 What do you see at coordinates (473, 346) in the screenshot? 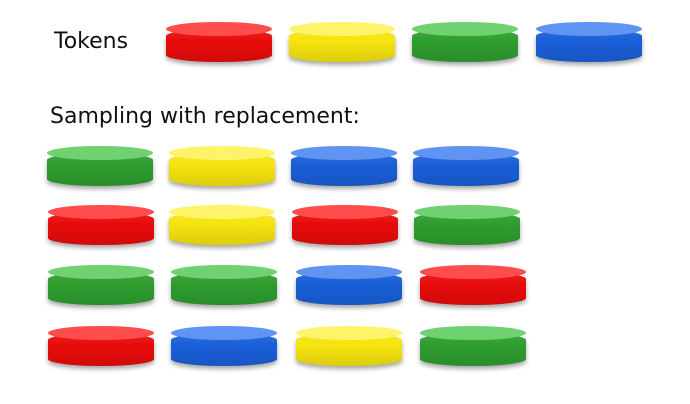
I see `sample-row4-token-green` at bounding box center [473, 346].